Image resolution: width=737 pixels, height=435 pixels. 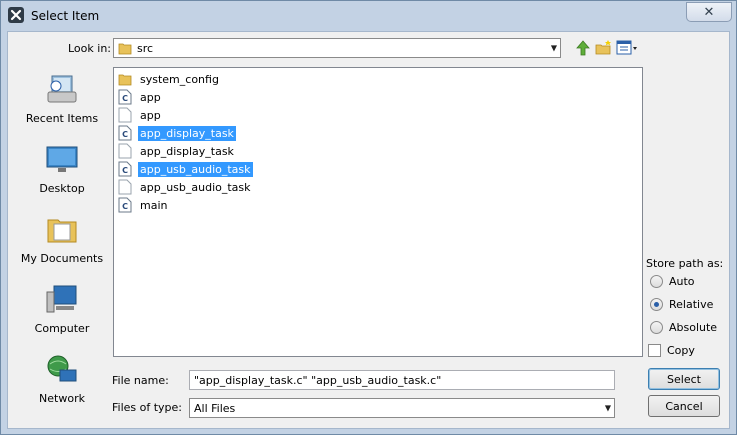 What do you see at coordinates (62, 328) in the screenshot?
I see `place-label: Computer` at bounding box center [62, 328].